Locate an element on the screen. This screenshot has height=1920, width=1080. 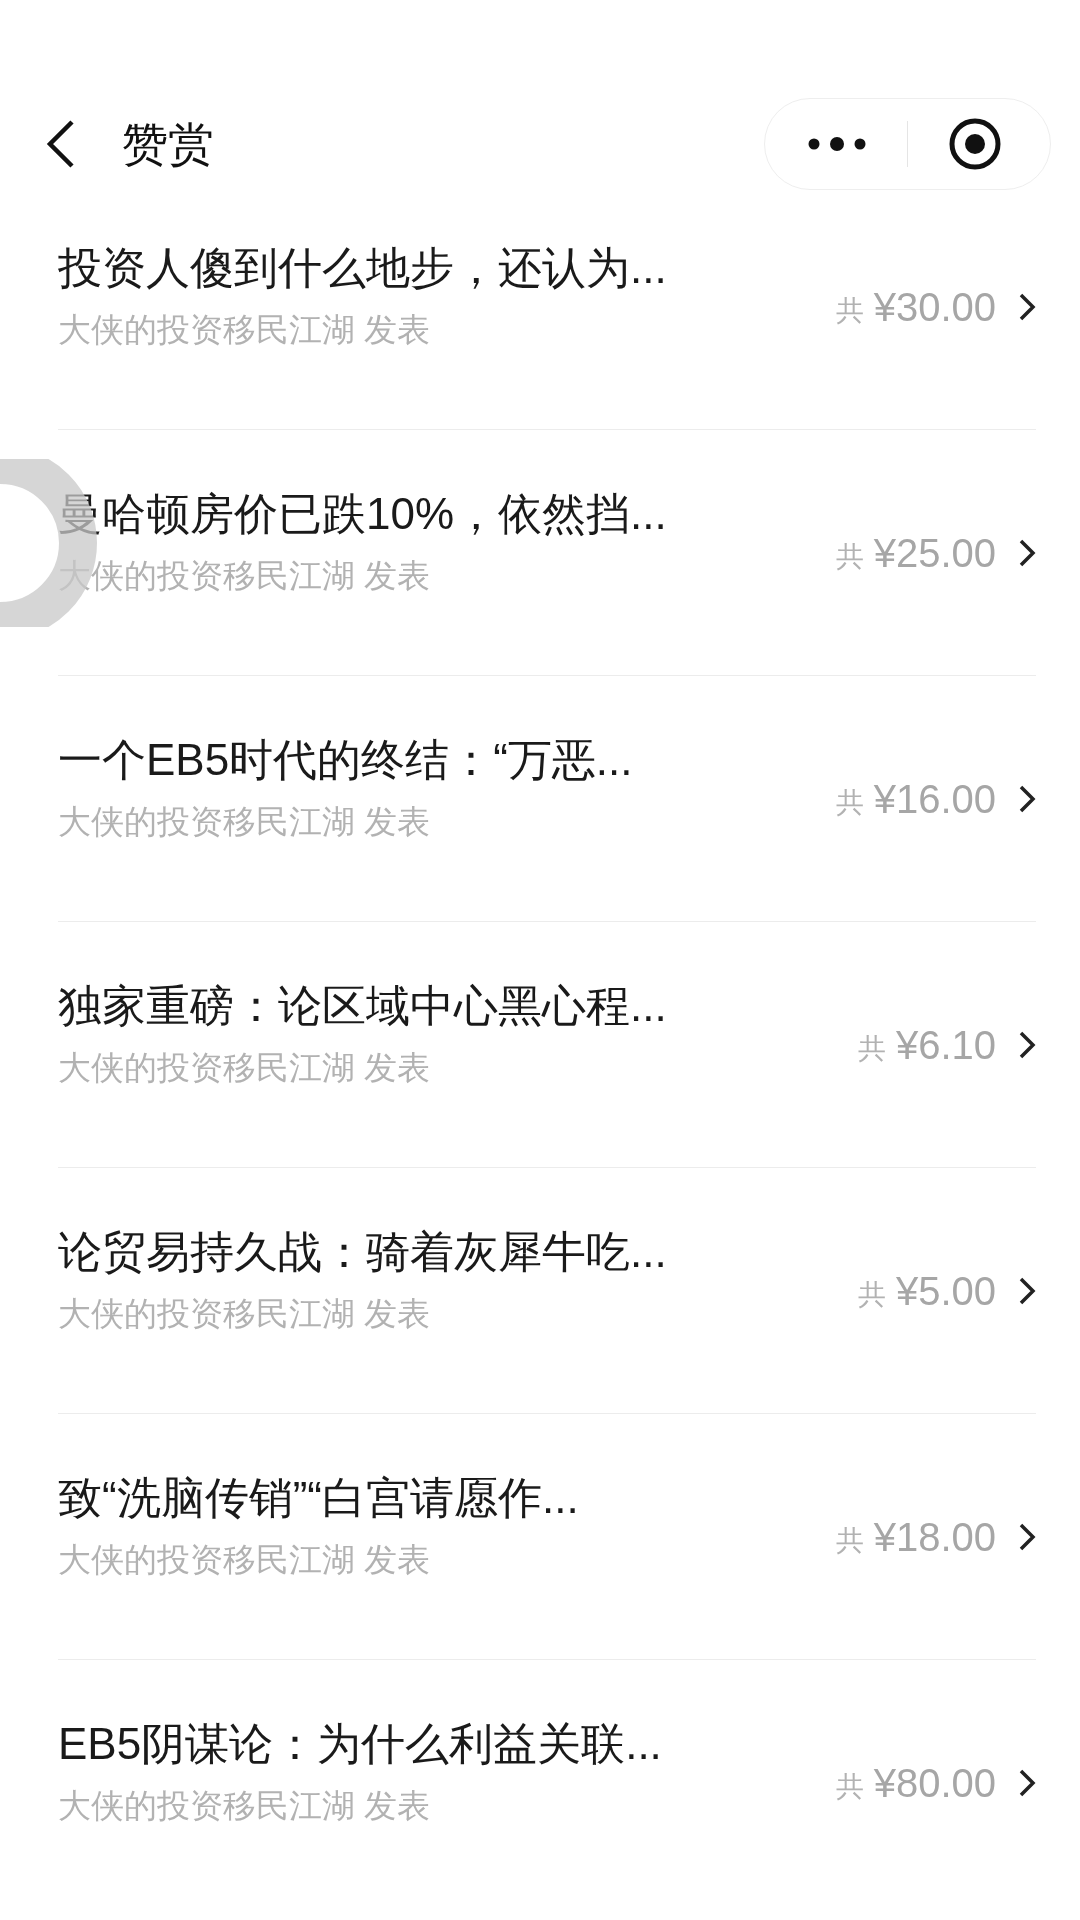
list-item: 一个EB5时代的终结：“万恶... 大侠的投资移民江湖 发表 共 ¥16.00 is located at coordinates (547, 799).